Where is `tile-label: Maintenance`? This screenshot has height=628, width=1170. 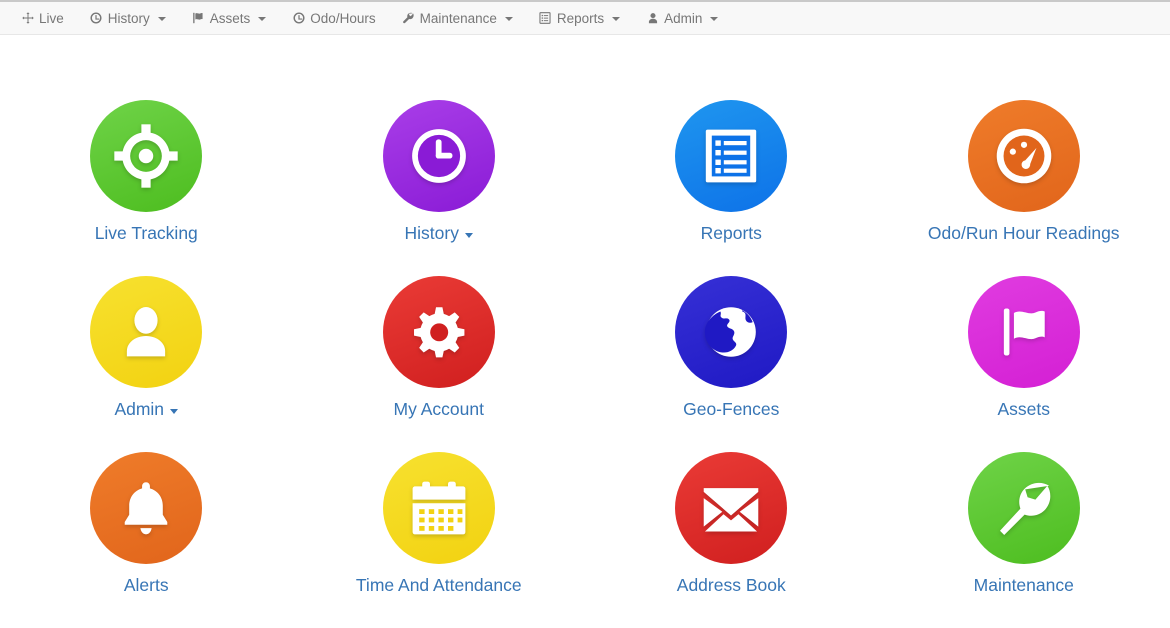 tile-label: Maintenance is located at coordinates (1024, 586).